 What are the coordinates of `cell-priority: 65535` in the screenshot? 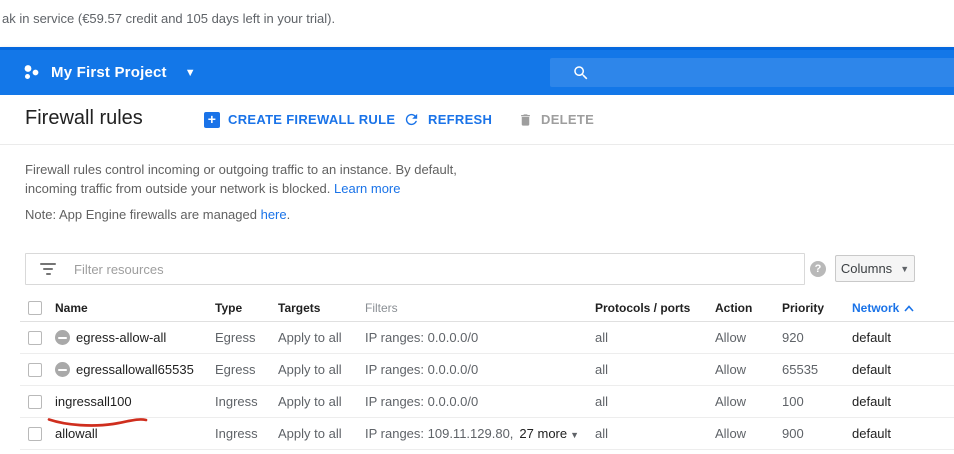 It's located at (800, 369).